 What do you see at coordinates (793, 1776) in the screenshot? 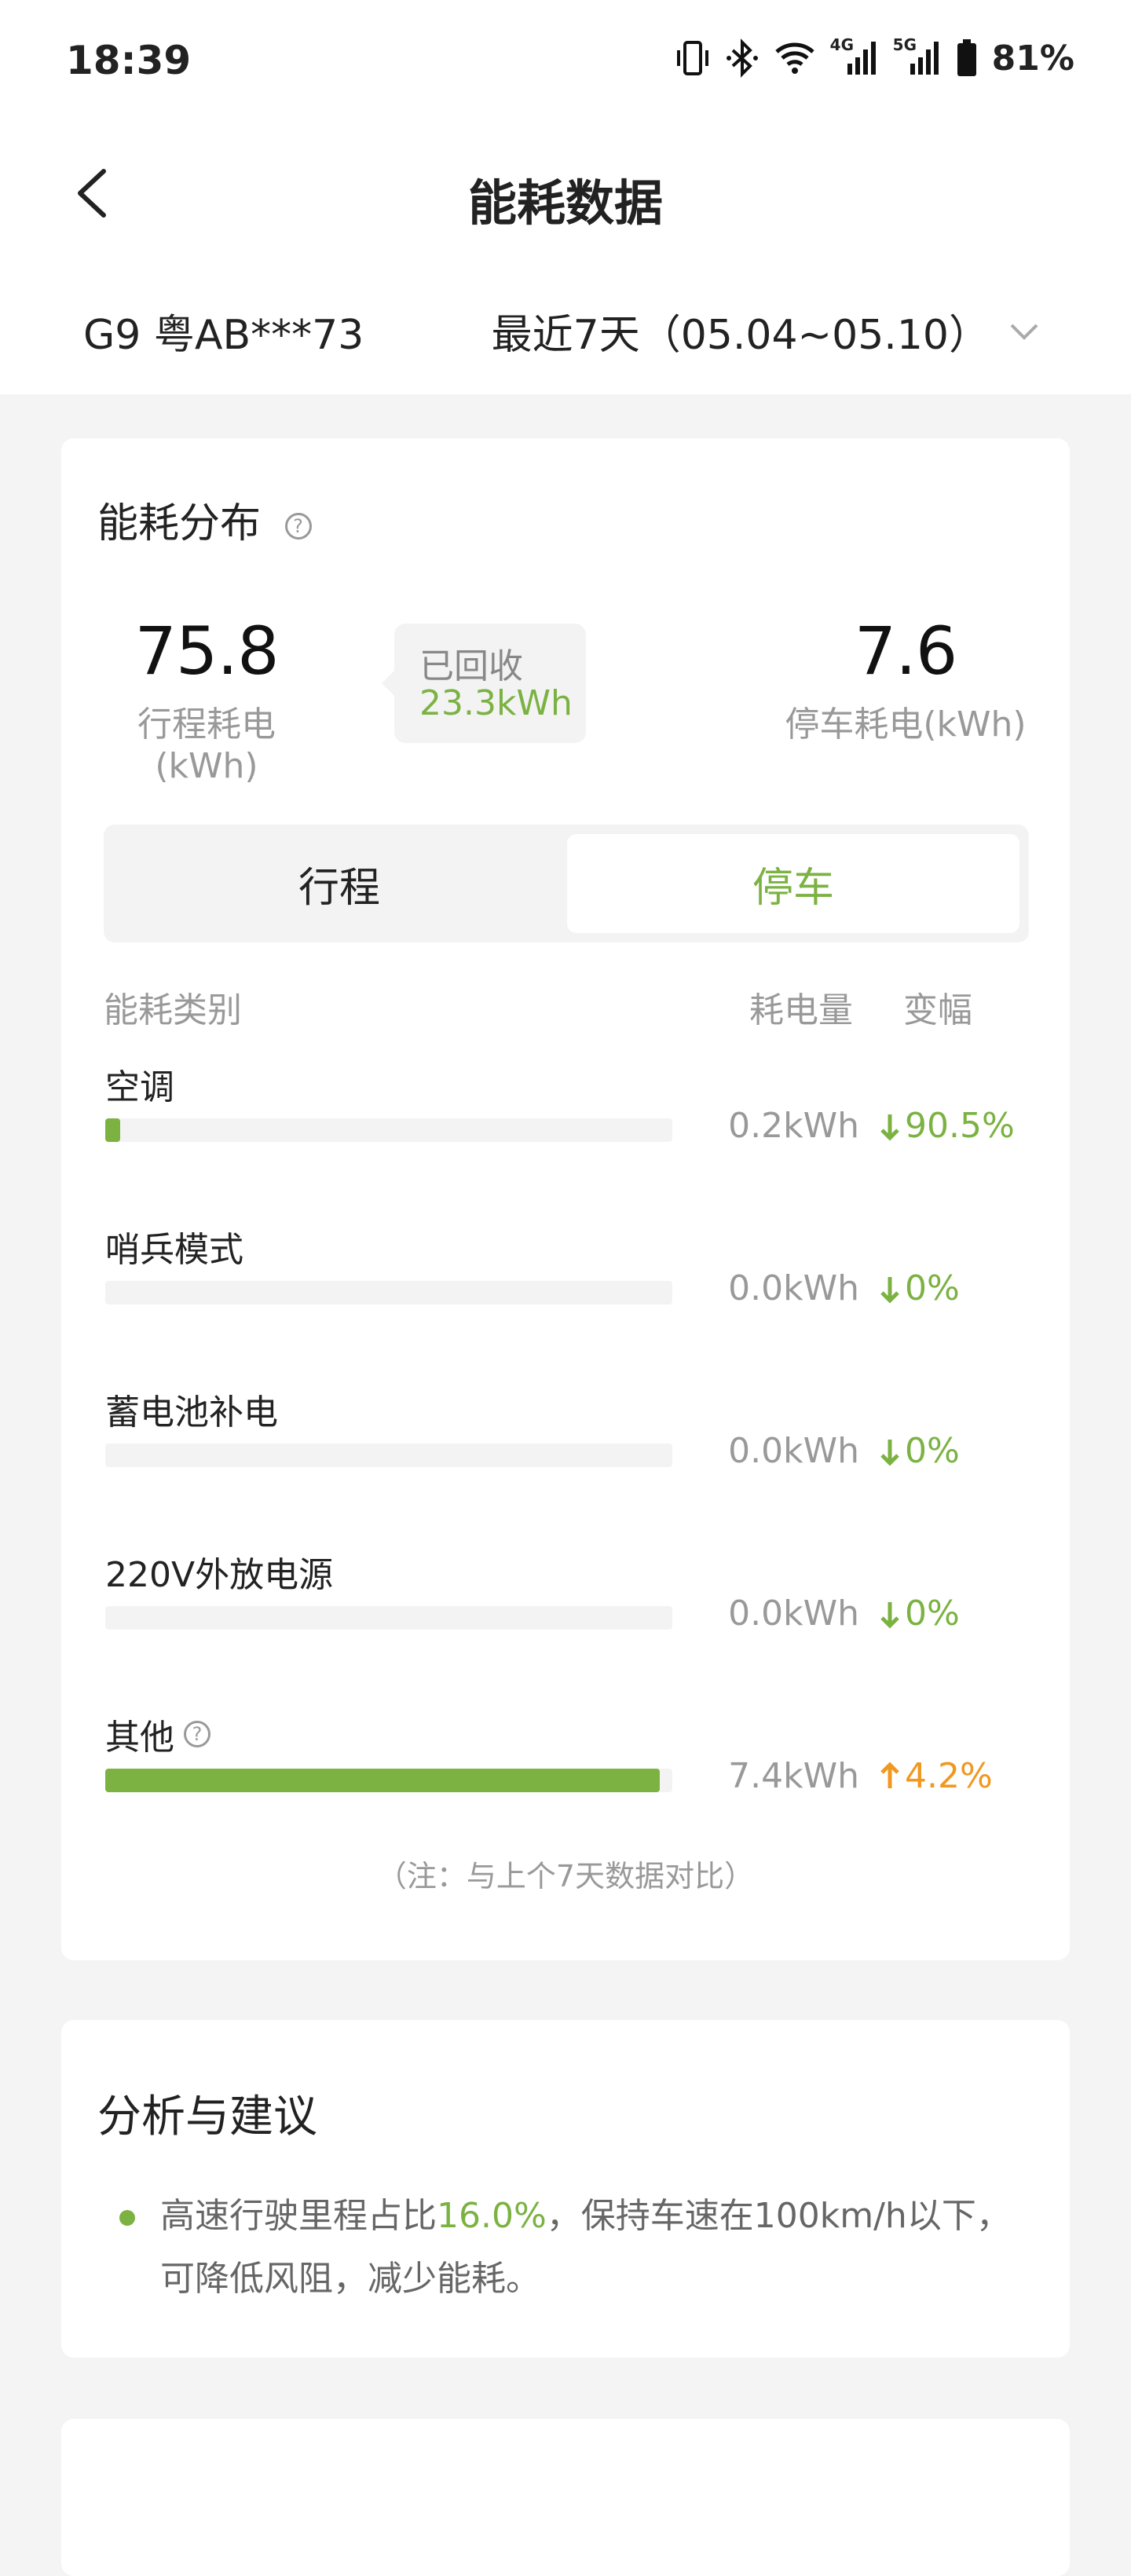
I see `usage-value: 7.4kWh` at bounding box center [793, 1776].